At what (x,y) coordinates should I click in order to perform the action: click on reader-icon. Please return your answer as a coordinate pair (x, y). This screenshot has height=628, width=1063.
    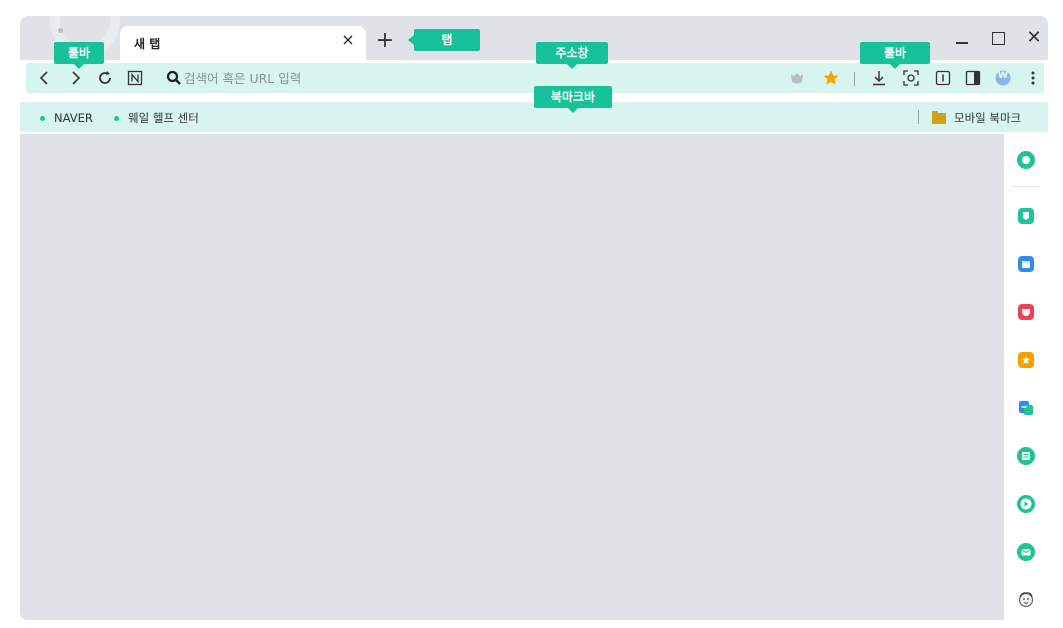
    Looking at the image, I should click on (943, 78).